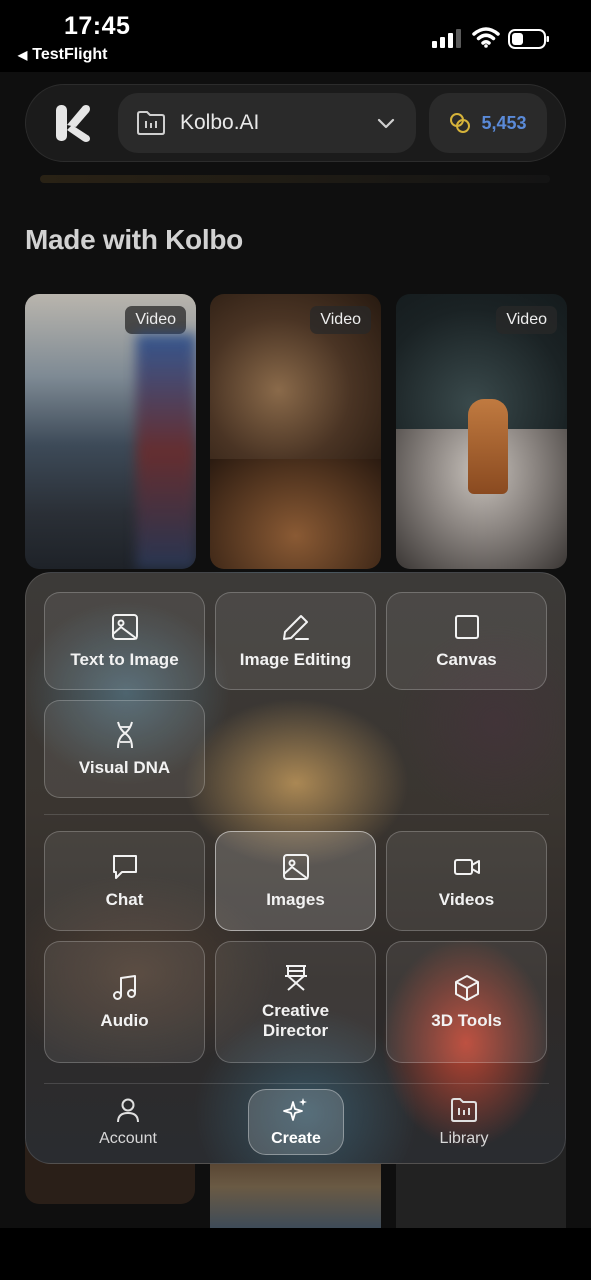 The width and height of the screenshot is (591, 1280). I want to click on wifi-icon, so click(486, 37).